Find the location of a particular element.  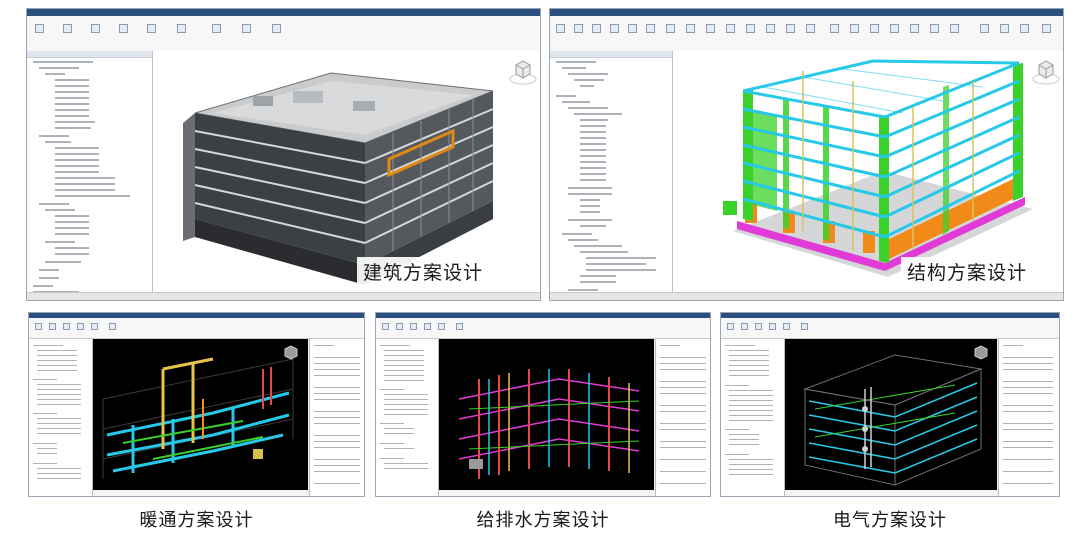

panel-hvac is located at coordinates (196, 404).